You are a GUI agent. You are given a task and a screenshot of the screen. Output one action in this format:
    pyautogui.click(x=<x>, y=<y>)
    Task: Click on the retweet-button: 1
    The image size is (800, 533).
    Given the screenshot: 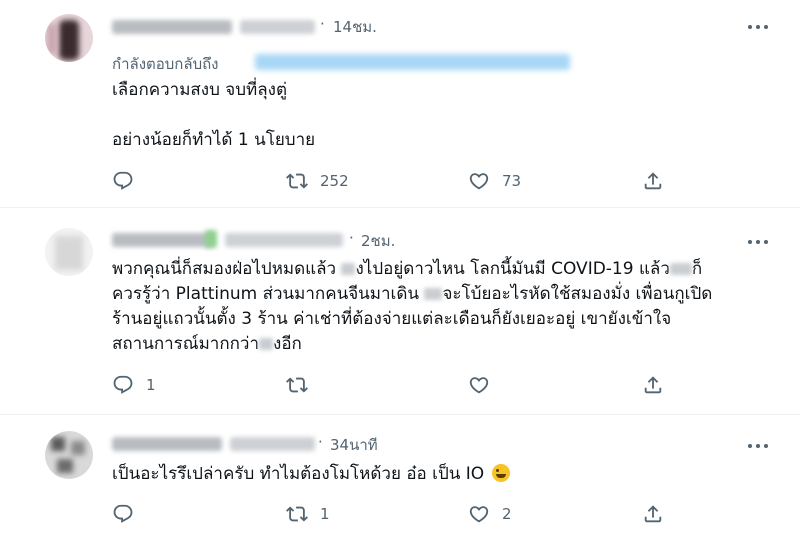 What is the action you would take?
    pyautogui.click(x=308, y=514)
    